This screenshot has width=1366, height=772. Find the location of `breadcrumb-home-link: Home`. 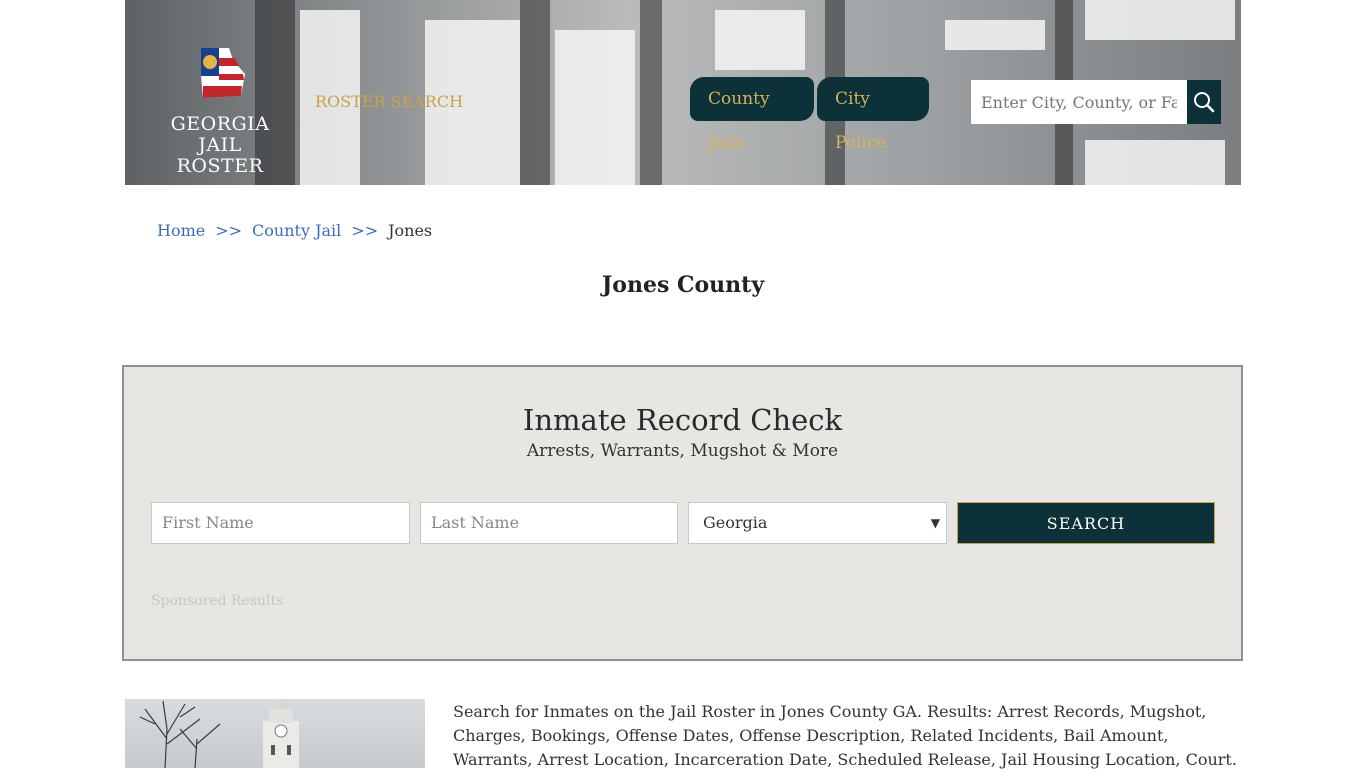

breadcrumb-home-link: Home is located at coordinates (181, 230).